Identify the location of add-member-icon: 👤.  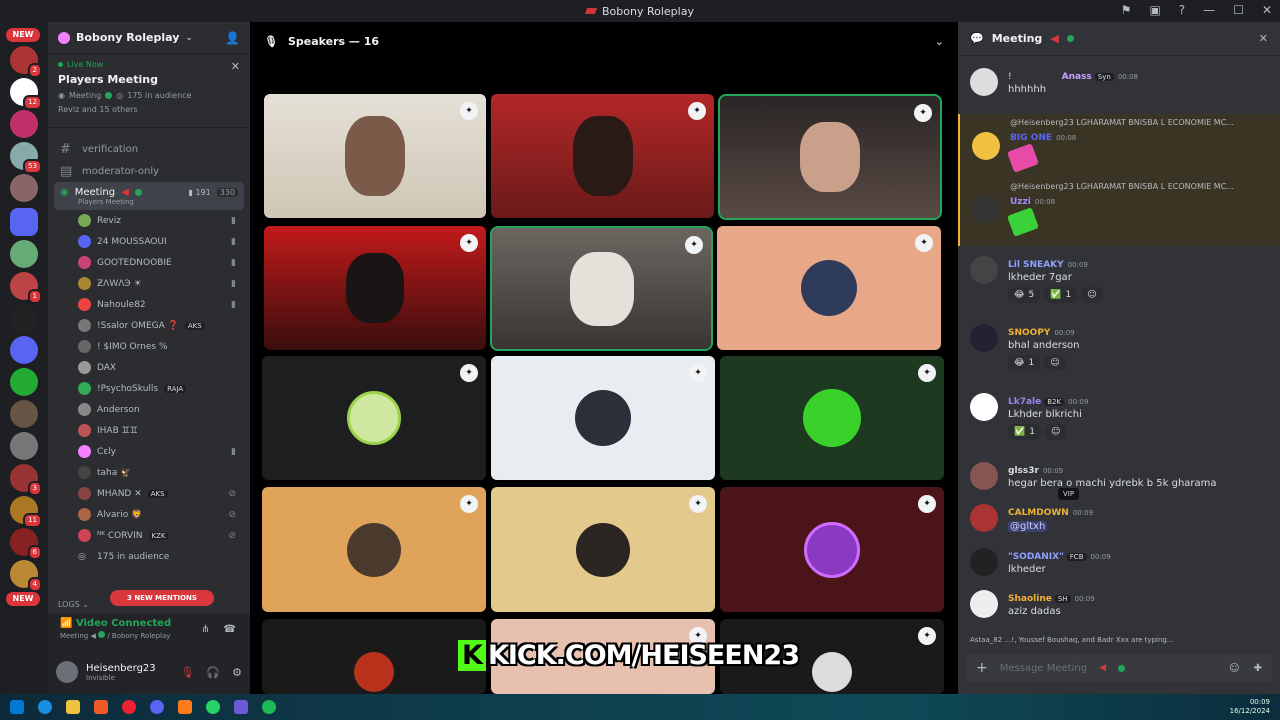
(232, 38).